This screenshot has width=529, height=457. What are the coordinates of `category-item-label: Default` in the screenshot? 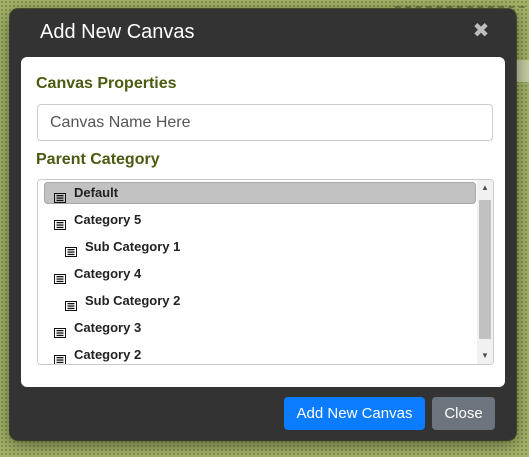 It's located at (96, 192).